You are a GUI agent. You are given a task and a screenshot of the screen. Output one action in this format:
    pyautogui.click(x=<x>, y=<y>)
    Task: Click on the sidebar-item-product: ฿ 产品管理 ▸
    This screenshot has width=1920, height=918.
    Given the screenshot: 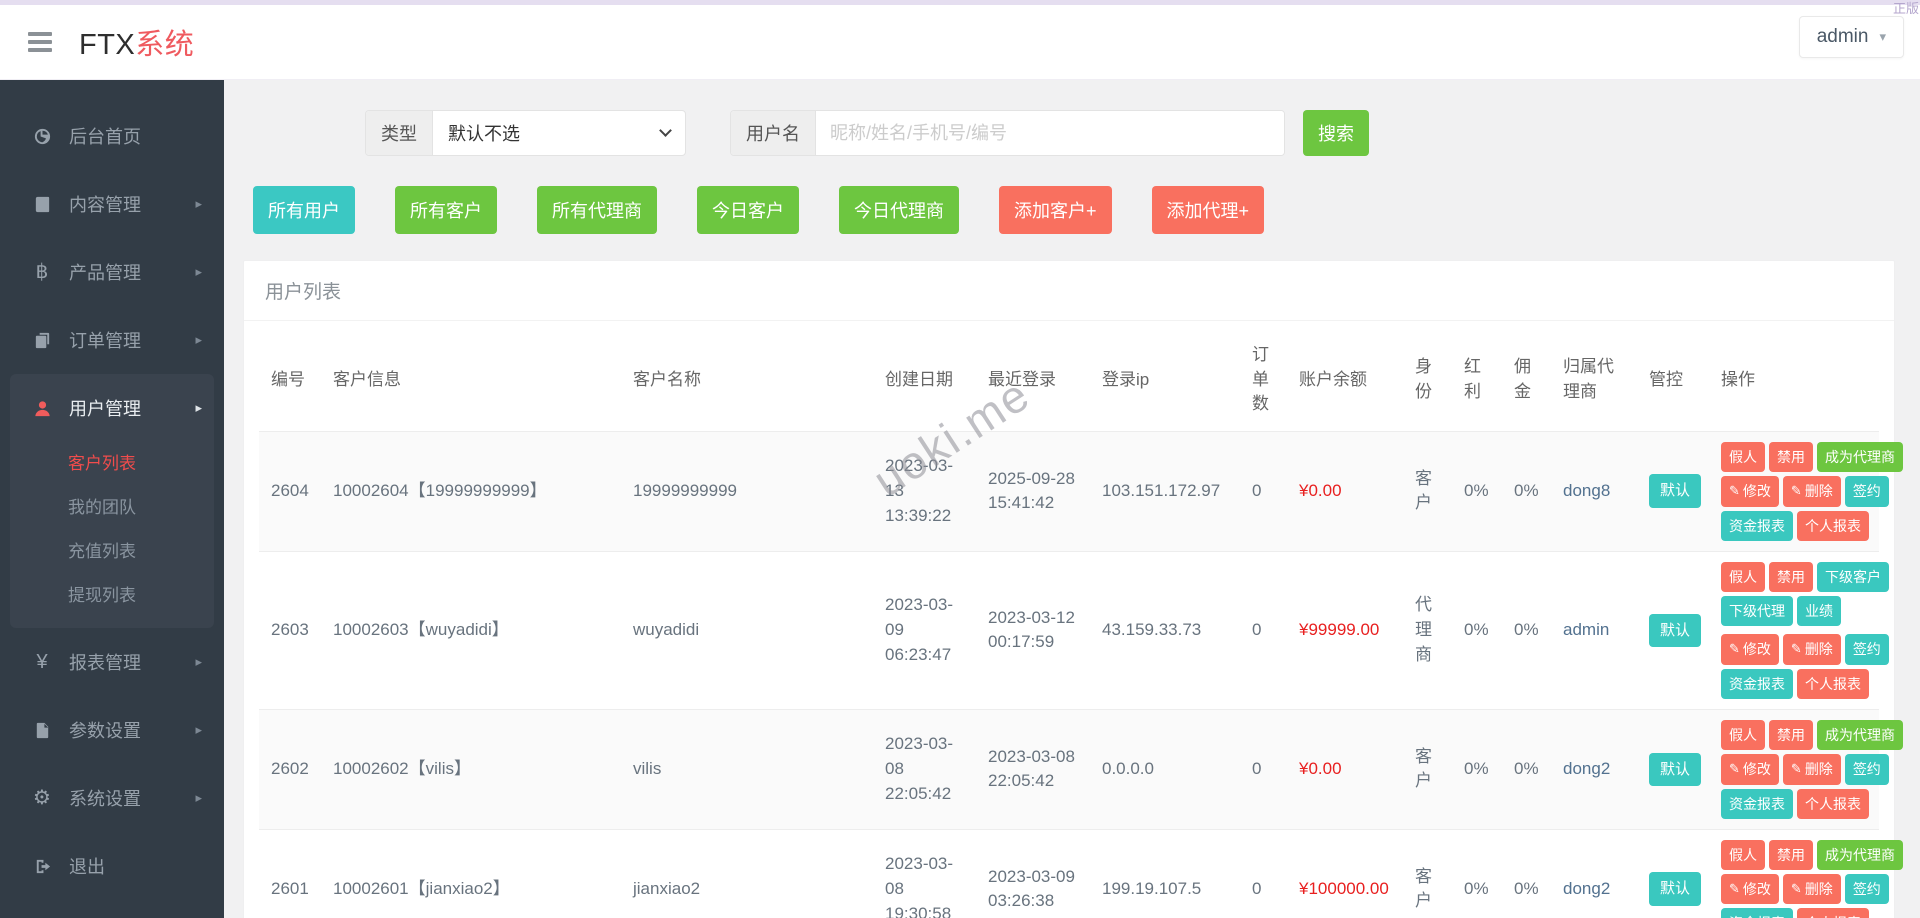 What is the action you would take?
    pyautogui.click(x=112, y=272)
    